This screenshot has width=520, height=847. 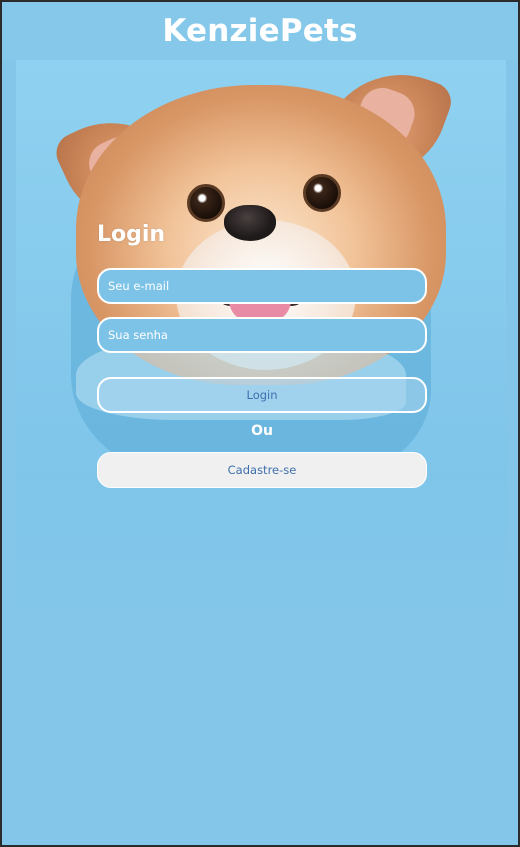 I want to click on or-separator: Ou, so click(x=262, y=431).